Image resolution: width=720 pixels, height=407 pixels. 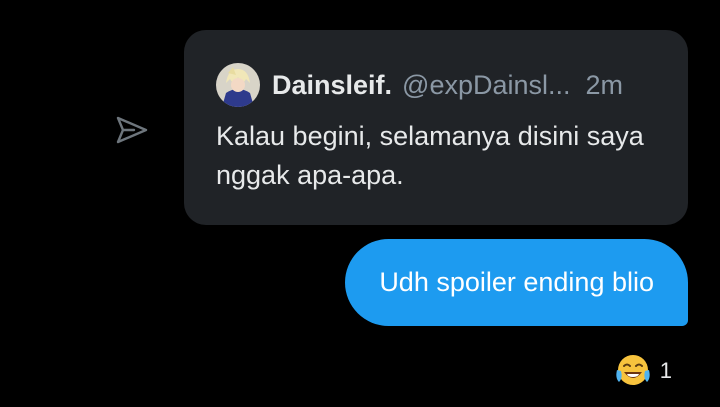 I want to click on share-button, so click(x=132, y=130).